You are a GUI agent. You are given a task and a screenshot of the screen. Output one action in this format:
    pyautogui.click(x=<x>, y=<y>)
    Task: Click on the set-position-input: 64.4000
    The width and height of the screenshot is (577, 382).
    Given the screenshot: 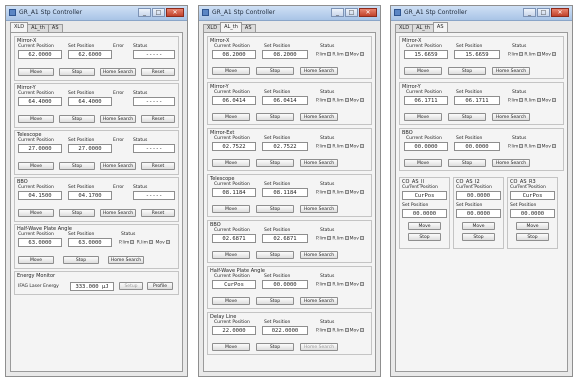 What is the action you would take?
    pyautogui.click(x=90, y=101)
    